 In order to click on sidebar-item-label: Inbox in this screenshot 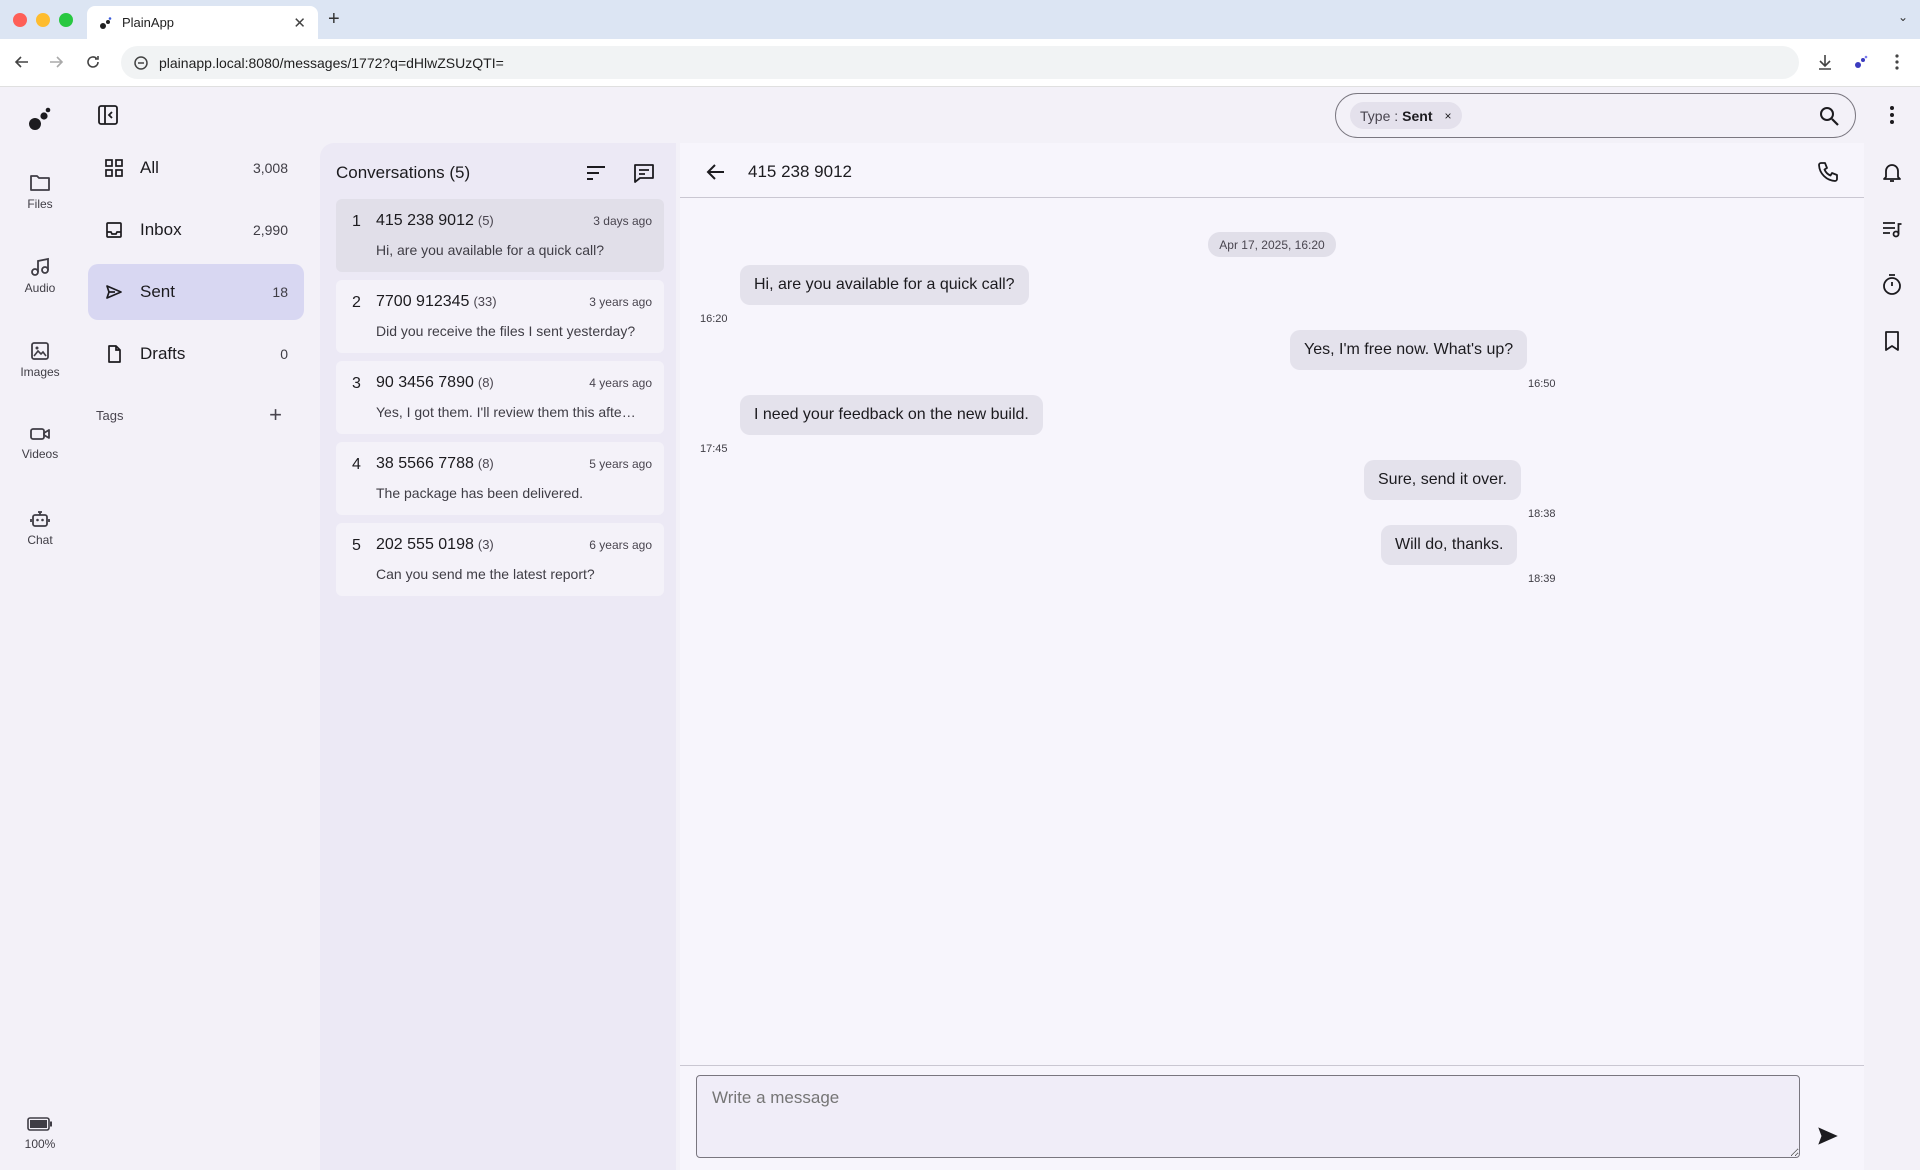, I will do `click(161, 229)`.